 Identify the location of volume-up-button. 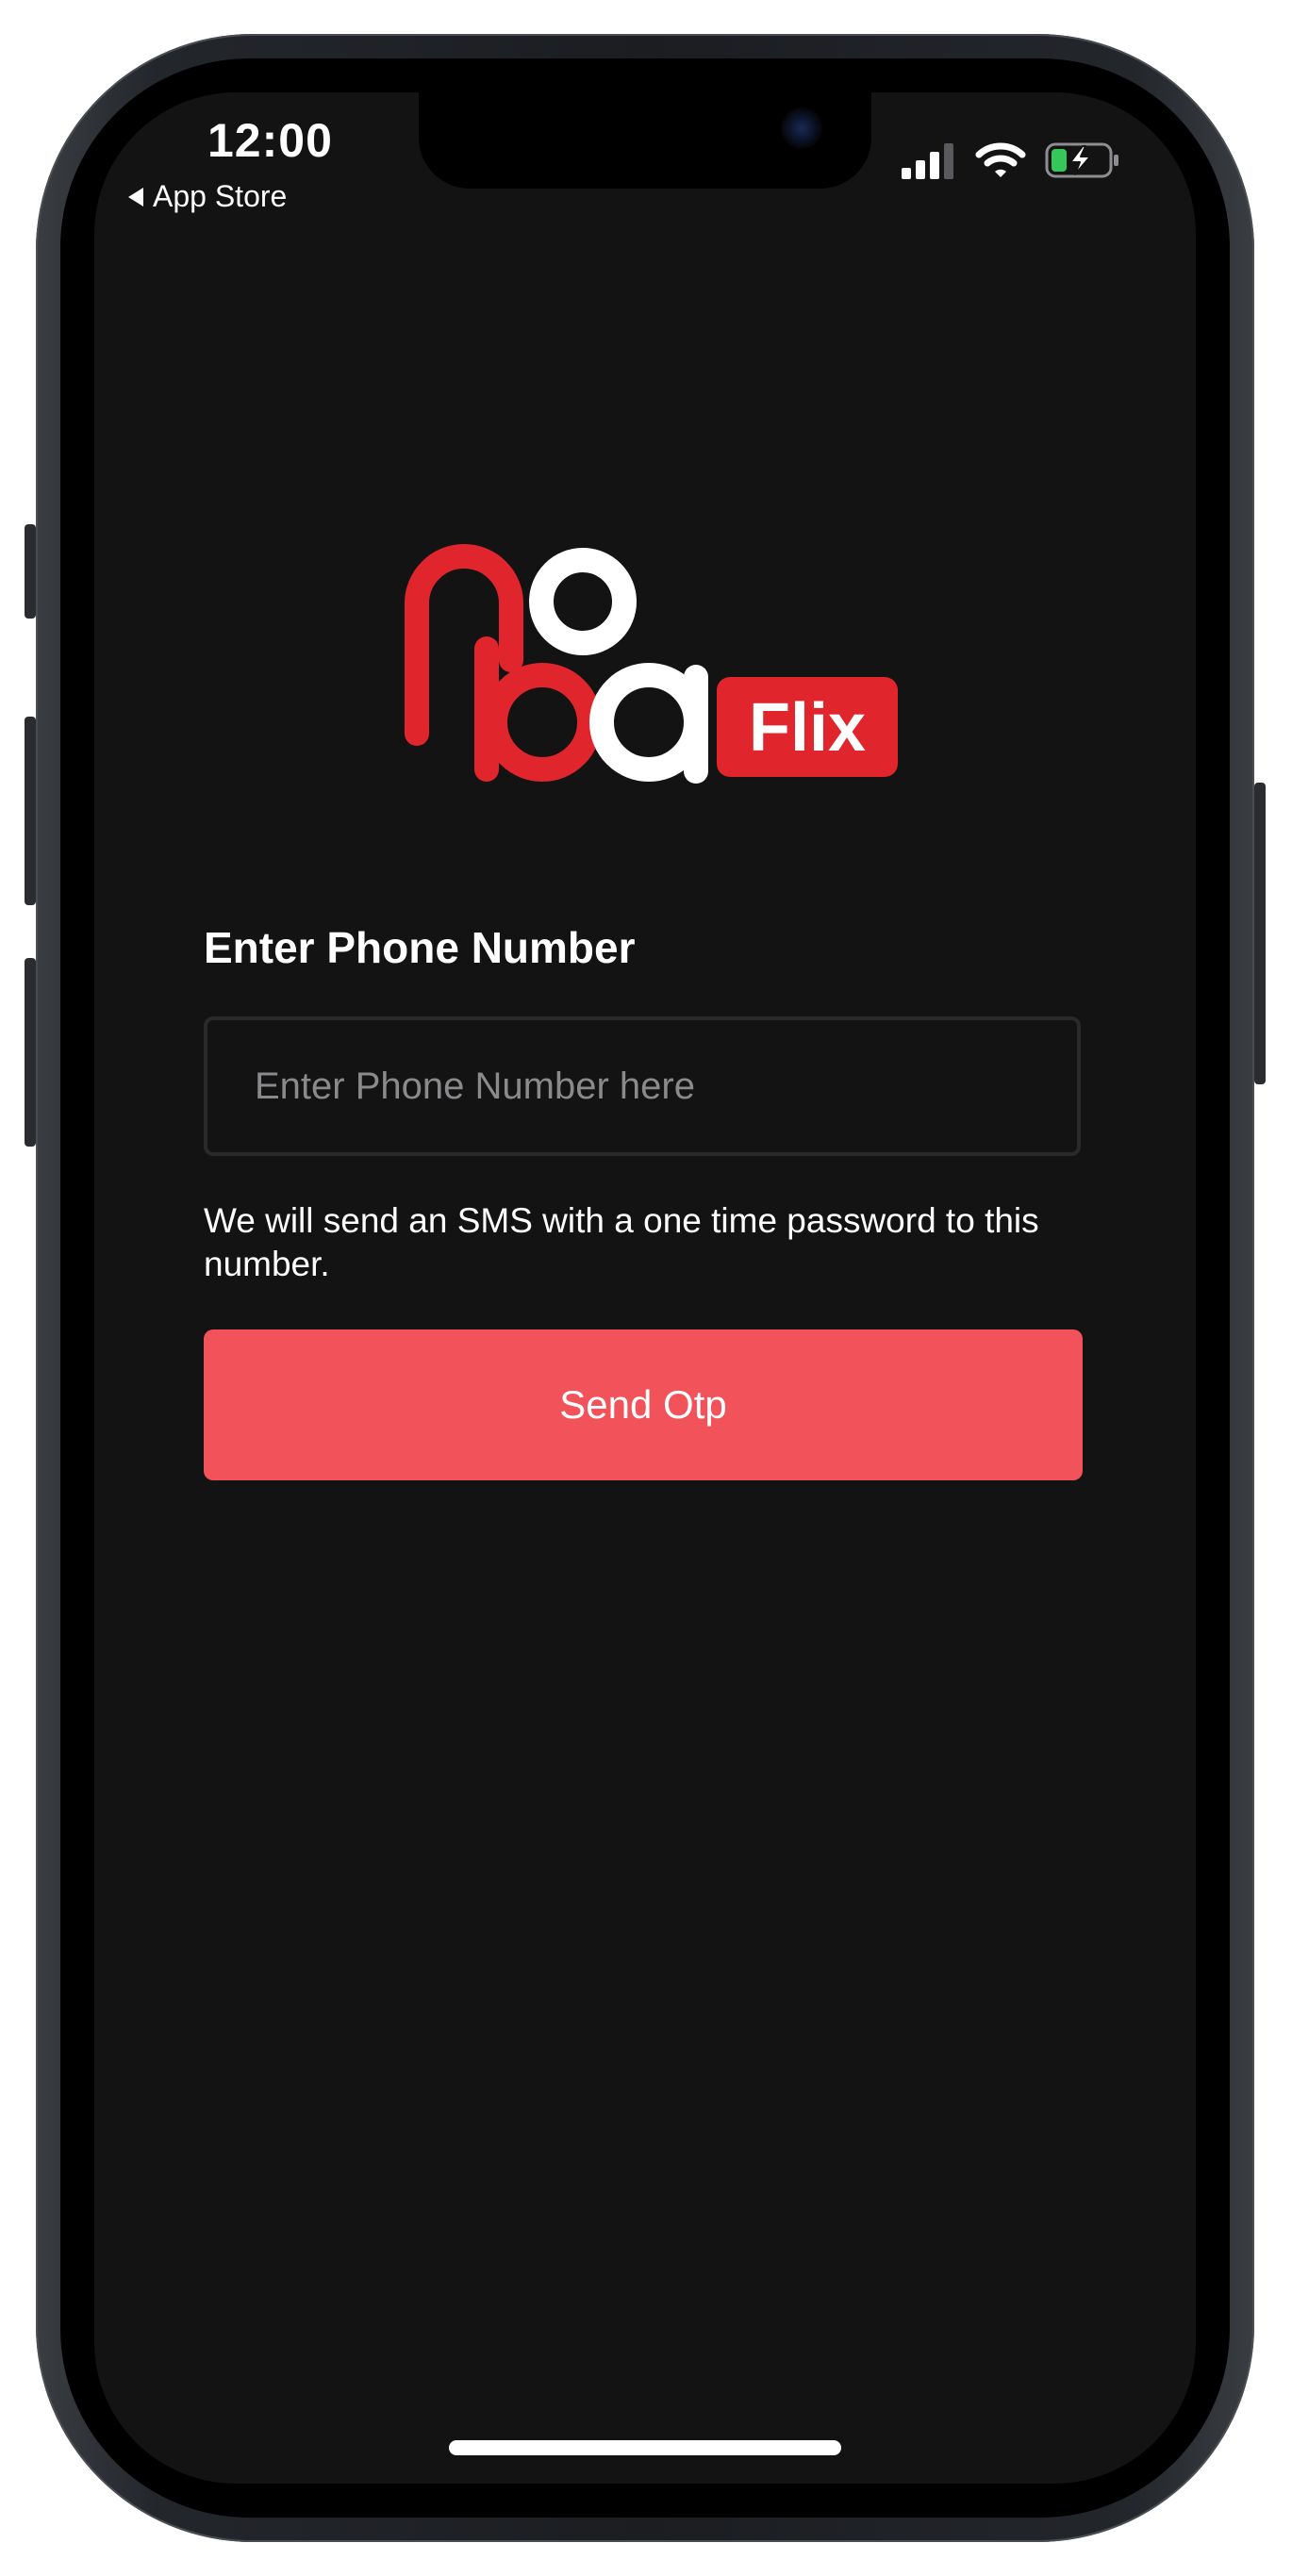
(30, 811).